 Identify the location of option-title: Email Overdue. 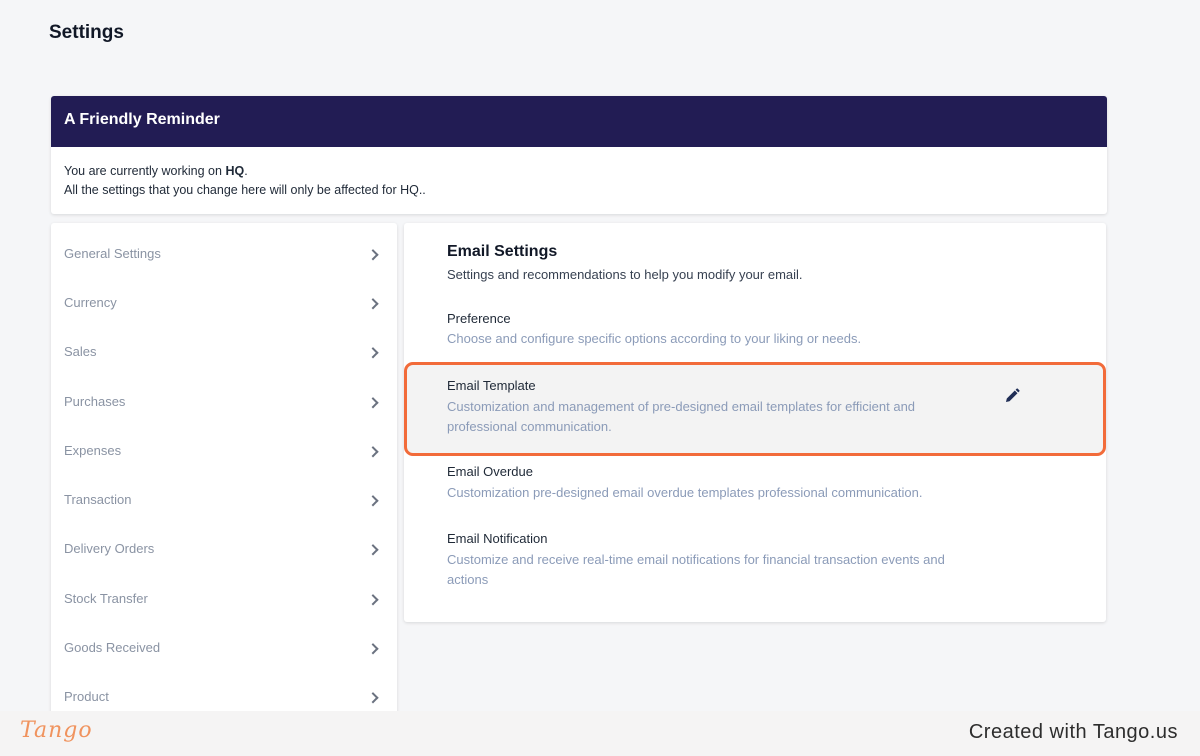
(490, 471).